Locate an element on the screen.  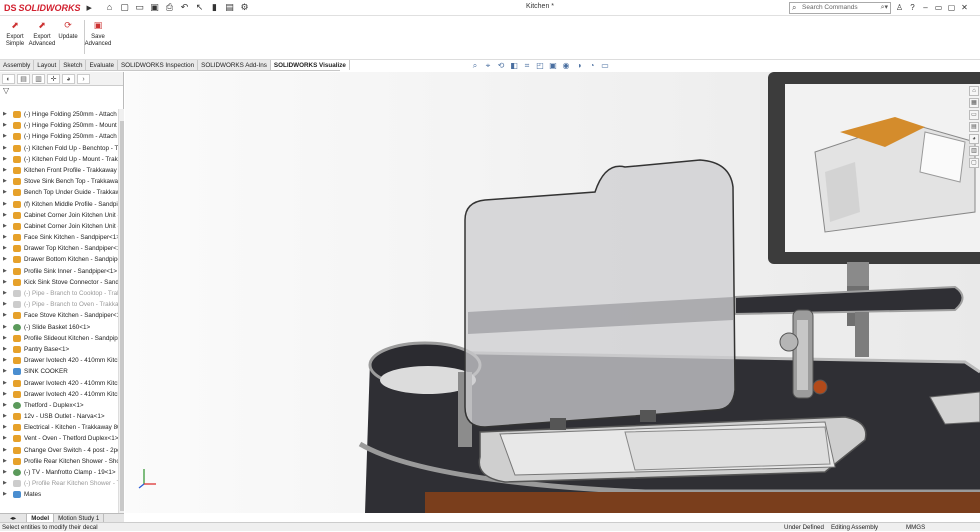
tile-icon: ▢ is located at coordinates (951, 7).